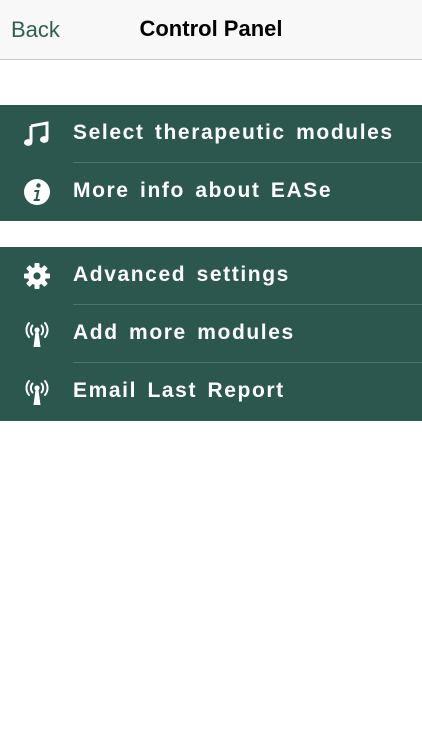 This screenshot has height=750, width=422. I want to click on menu-item-label: Email Last Report, so click(179, 390).